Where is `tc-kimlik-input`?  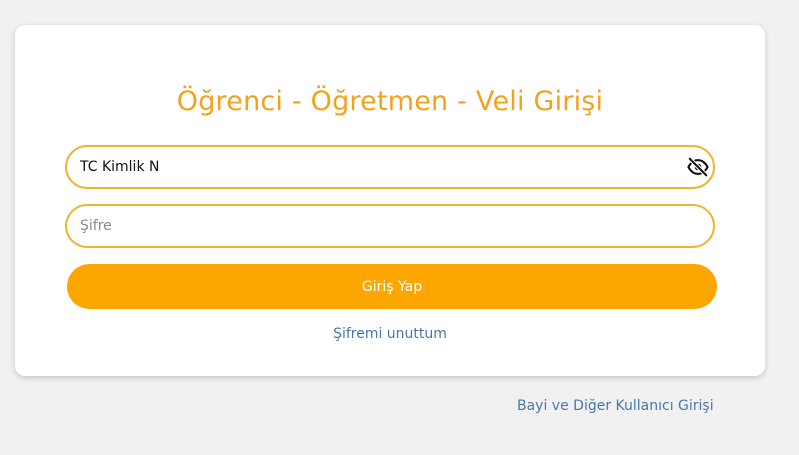
tc-kimlik-input is located at coordinates (390, 167).